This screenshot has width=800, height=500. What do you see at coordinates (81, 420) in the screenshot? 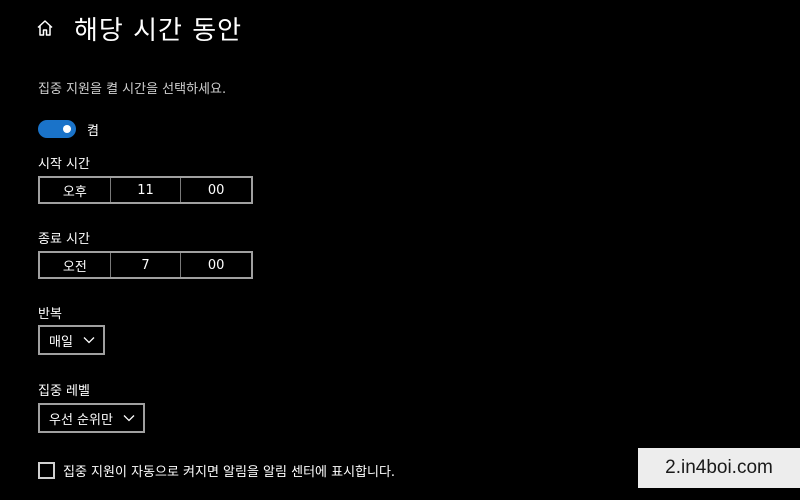
I see `focus-level-selected-value: 우선 순위만` at bounding box center [81, 420].